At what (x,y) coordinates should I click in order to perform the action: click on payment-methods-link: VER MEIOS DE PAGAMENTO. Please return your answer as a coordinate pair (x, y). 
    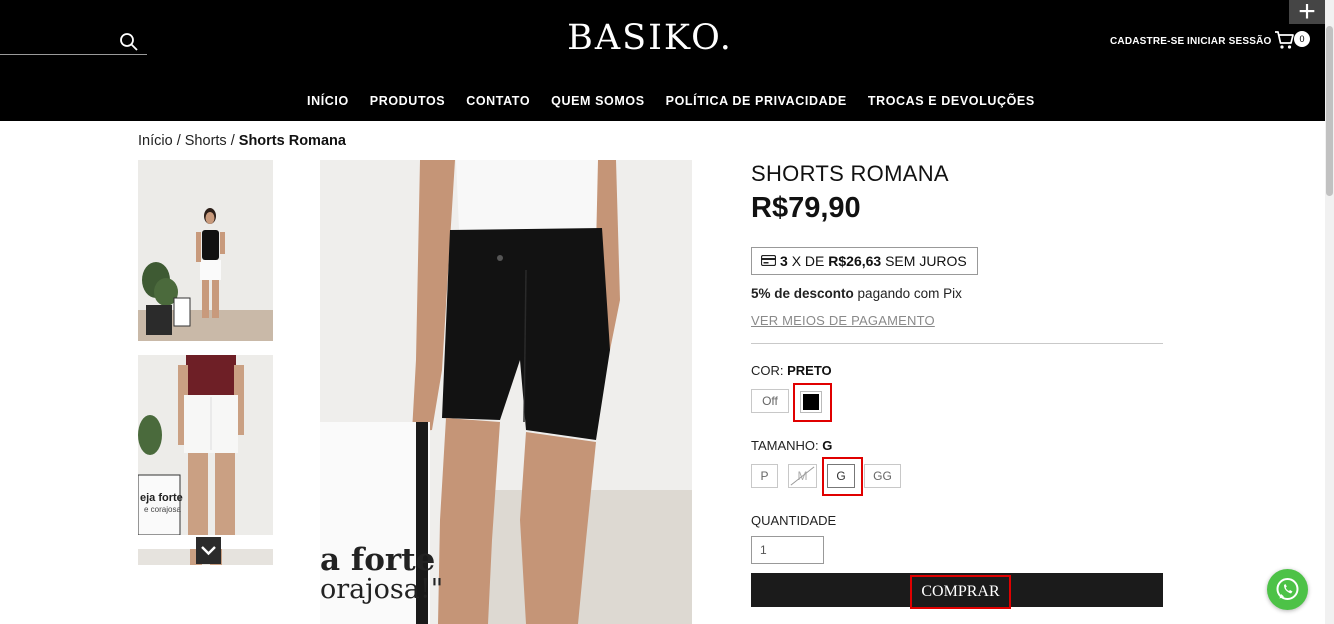
    Looking at the image, I should click on (843, 320).